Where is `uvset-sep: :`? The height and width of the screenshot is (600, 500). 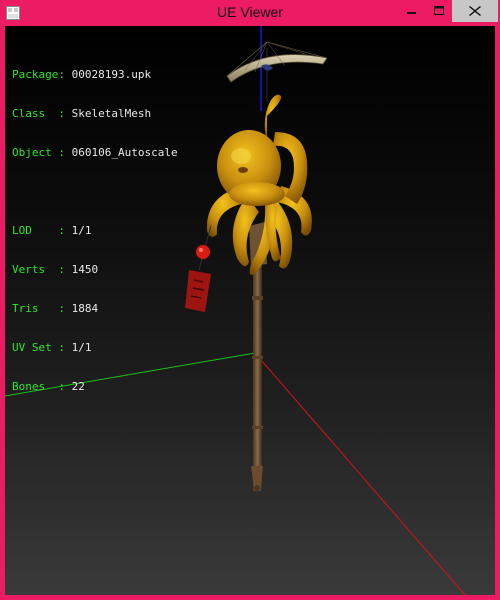
uvset-sep: : is located at coordinates (61, 347).